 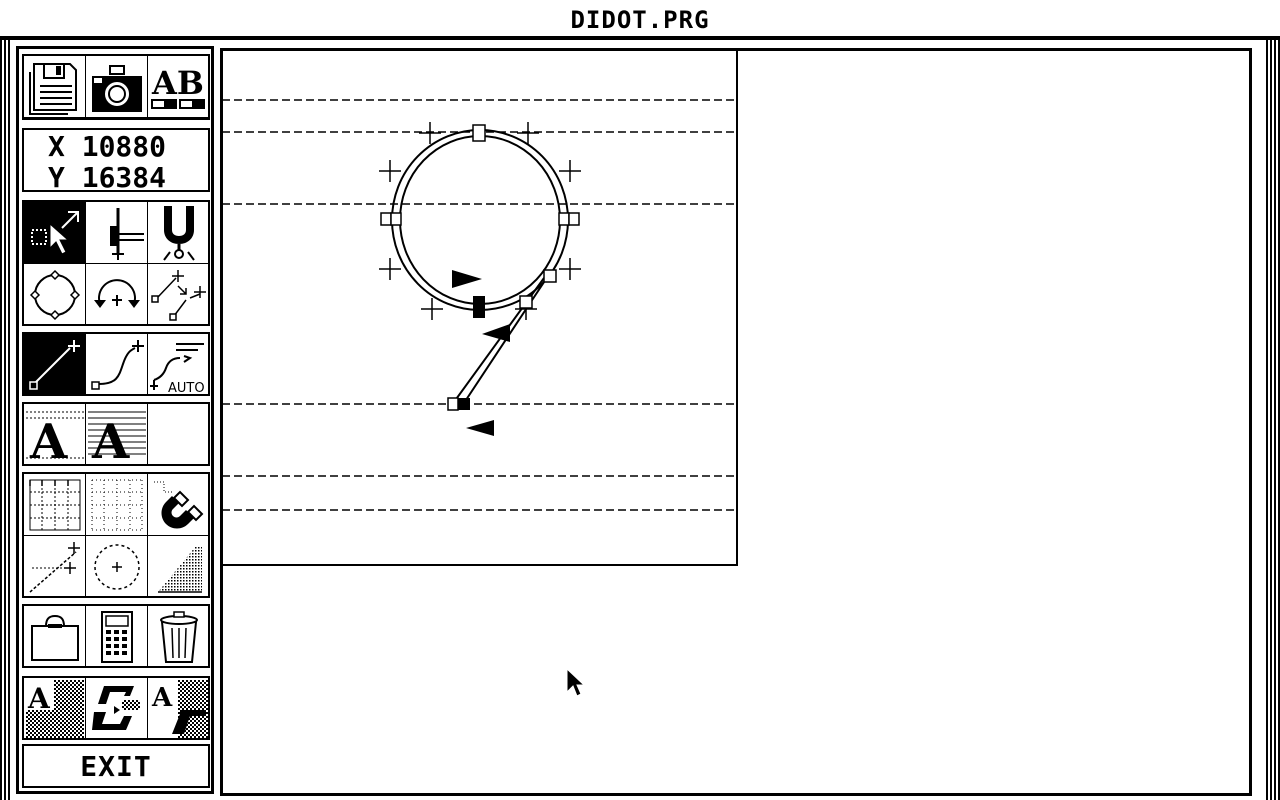 I want to click on link-glyph-button, so click(x=117, y=709).